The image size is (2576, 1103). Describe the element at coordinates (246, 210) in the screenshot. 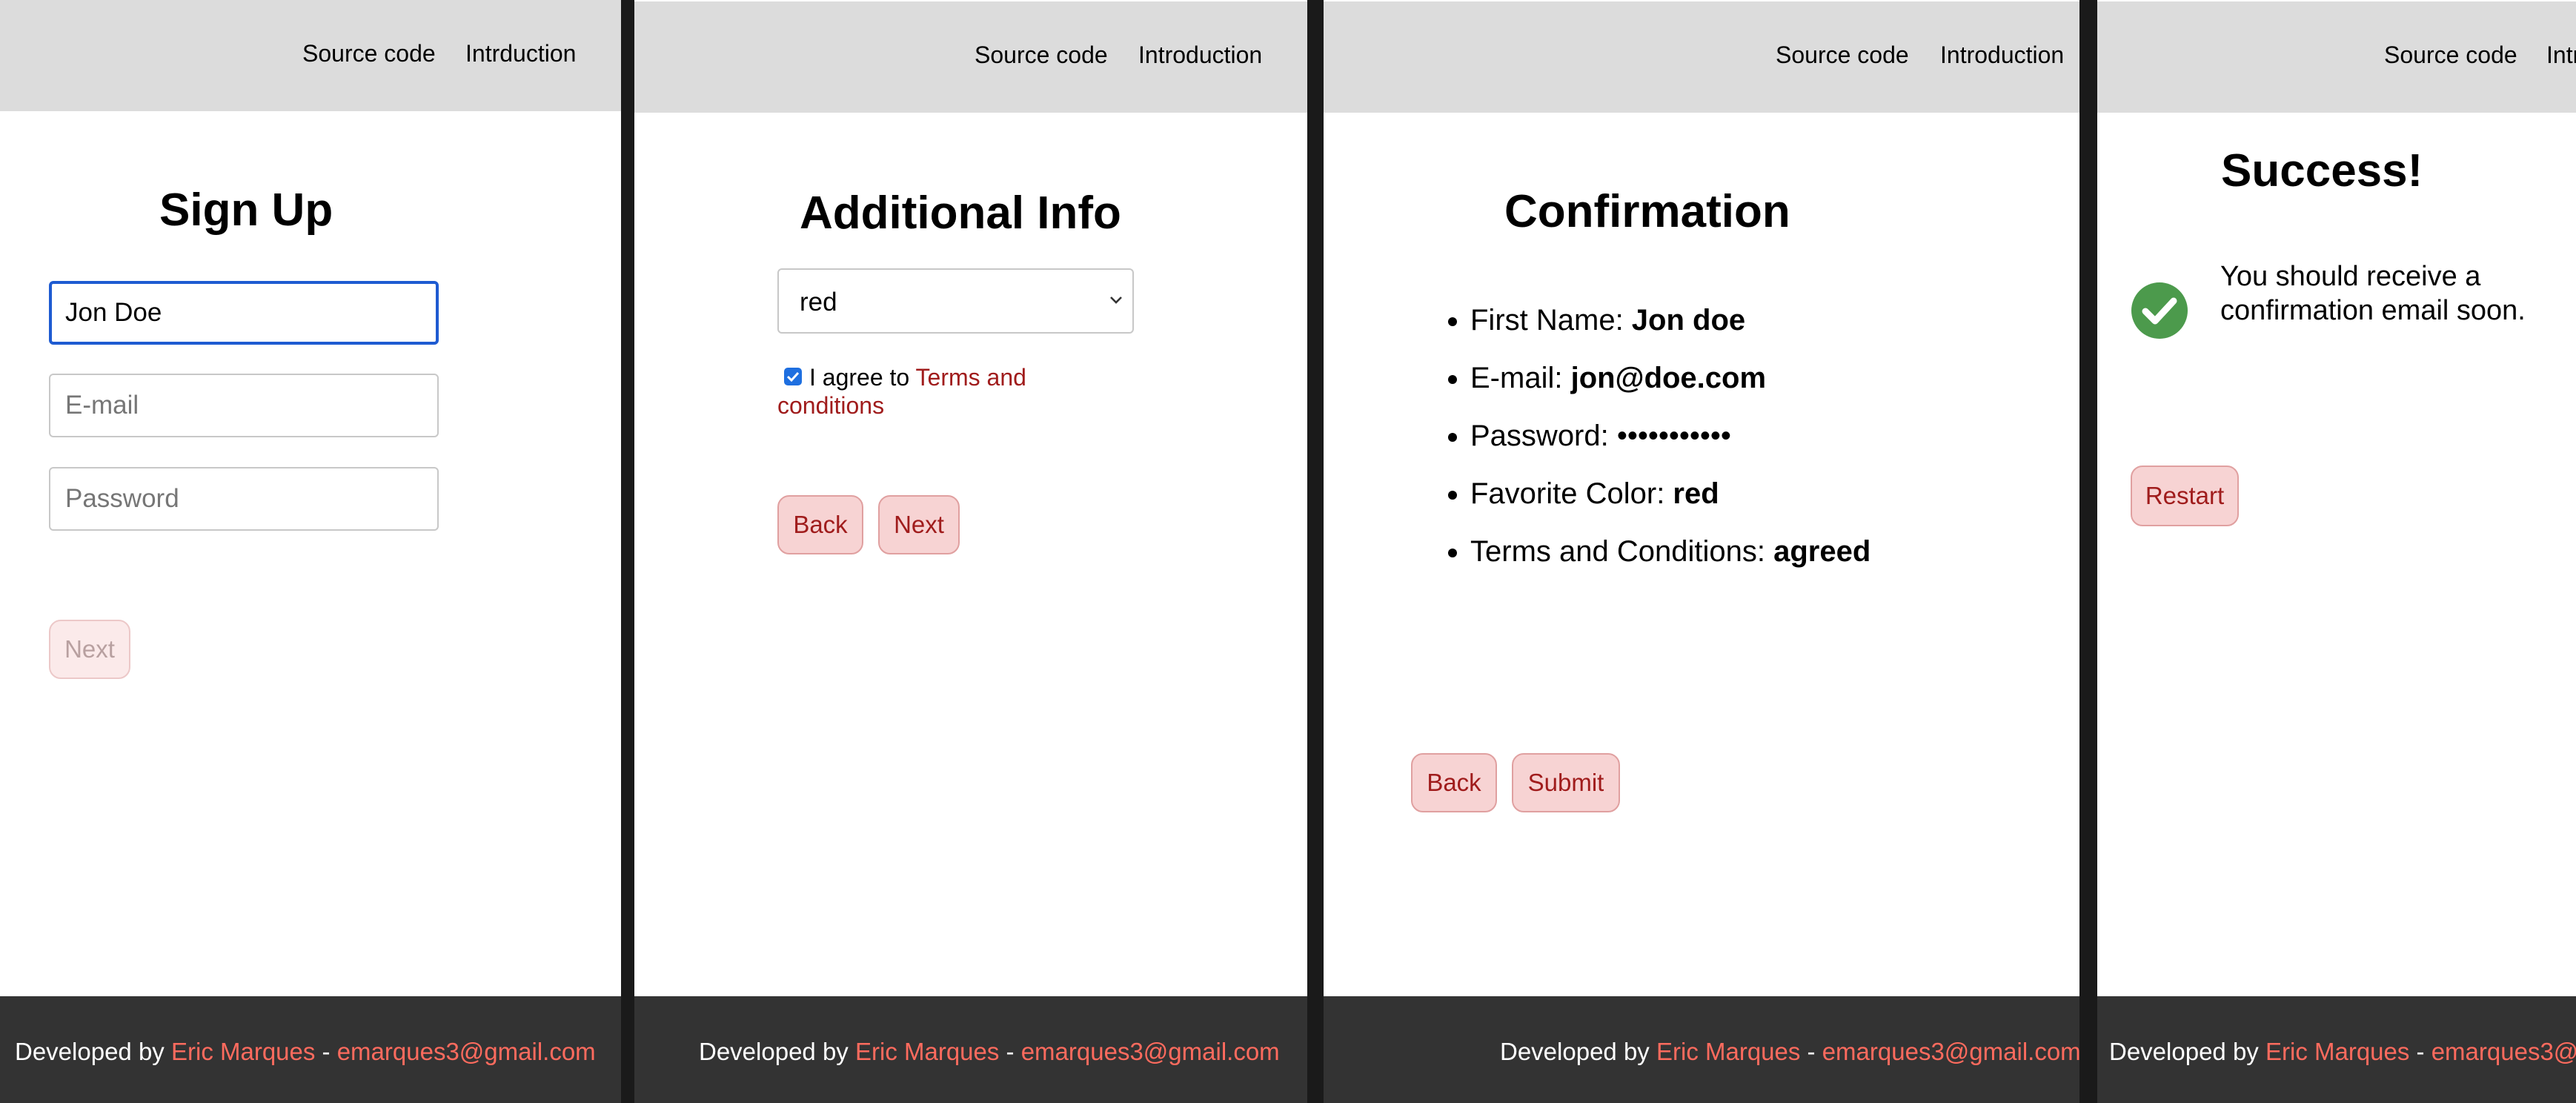

I see `page-title: Sign Up` at that location.